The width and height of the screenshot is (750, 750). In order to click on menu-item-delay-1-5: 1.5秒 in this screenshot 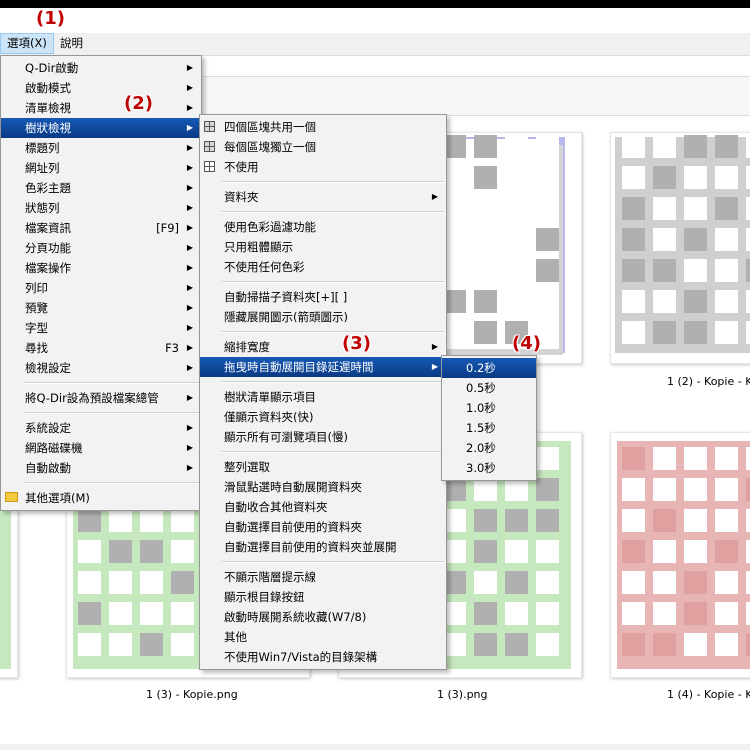, I will do `click(489, 428)`.